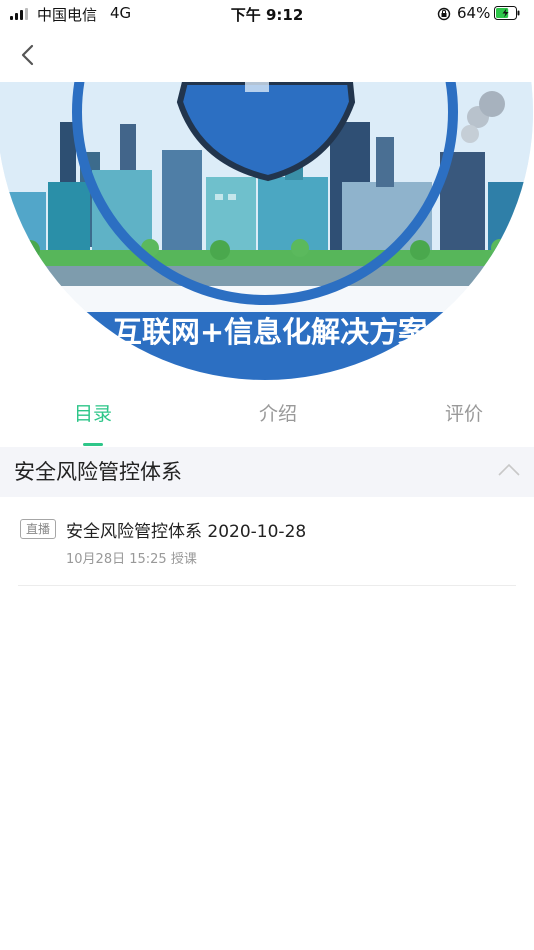 The height and width of the screenshot is (950, 534). Describe the element at coordinates (93, 416) in the screenshot. I see `tab-catalog: 目录` at that location.